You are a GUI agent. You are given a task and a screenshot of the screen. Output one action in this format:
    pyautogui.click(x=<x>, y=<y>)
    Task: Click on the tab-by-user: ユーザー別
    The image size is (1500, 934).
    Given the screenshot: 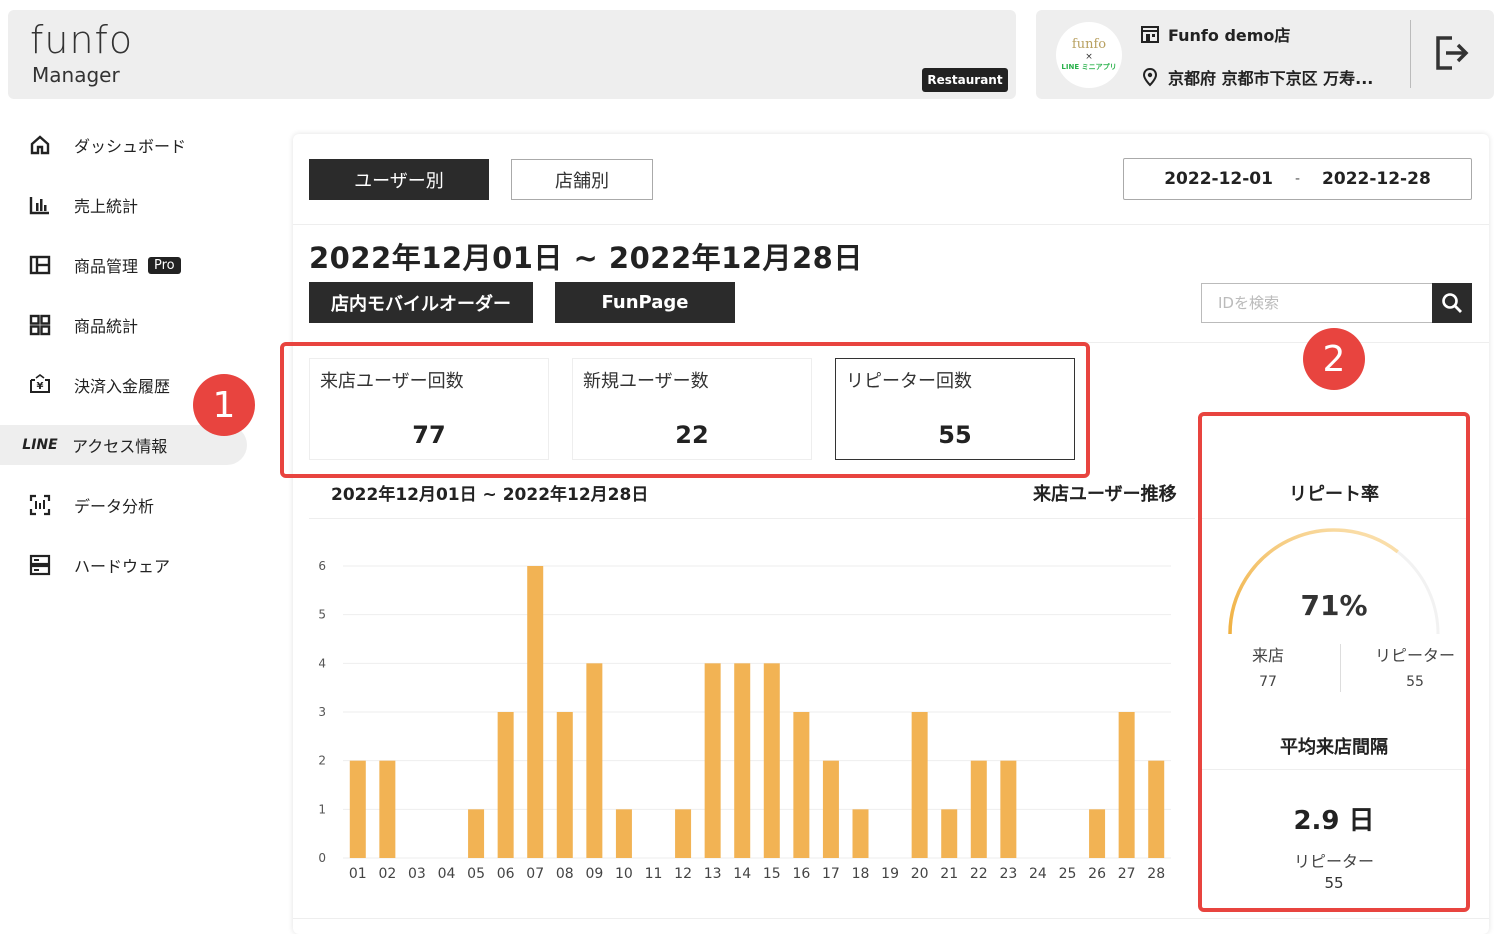 What is the action you would take?
    pyautogui.click(x=399, y=179)
    